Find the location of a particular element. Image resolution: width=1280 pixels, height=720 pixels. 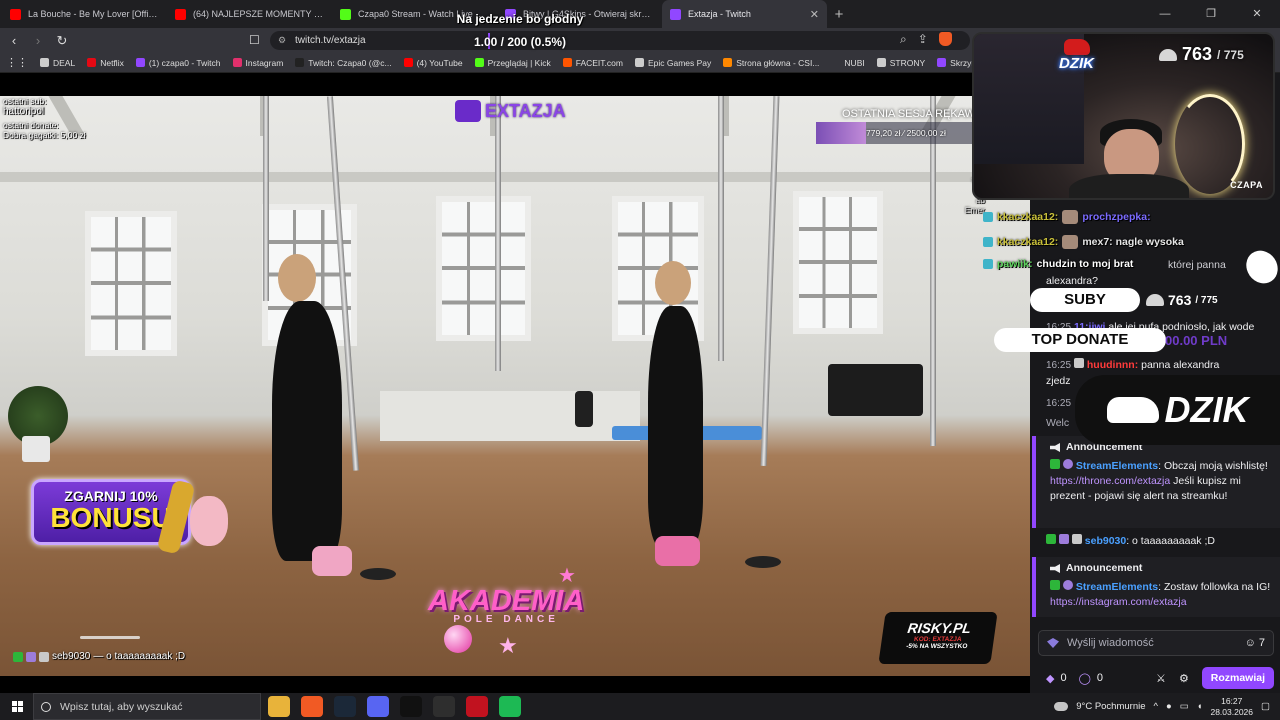

taskbar-search: Wpisz tutaj, aby wyszukać is located at coordinates (147, 706).